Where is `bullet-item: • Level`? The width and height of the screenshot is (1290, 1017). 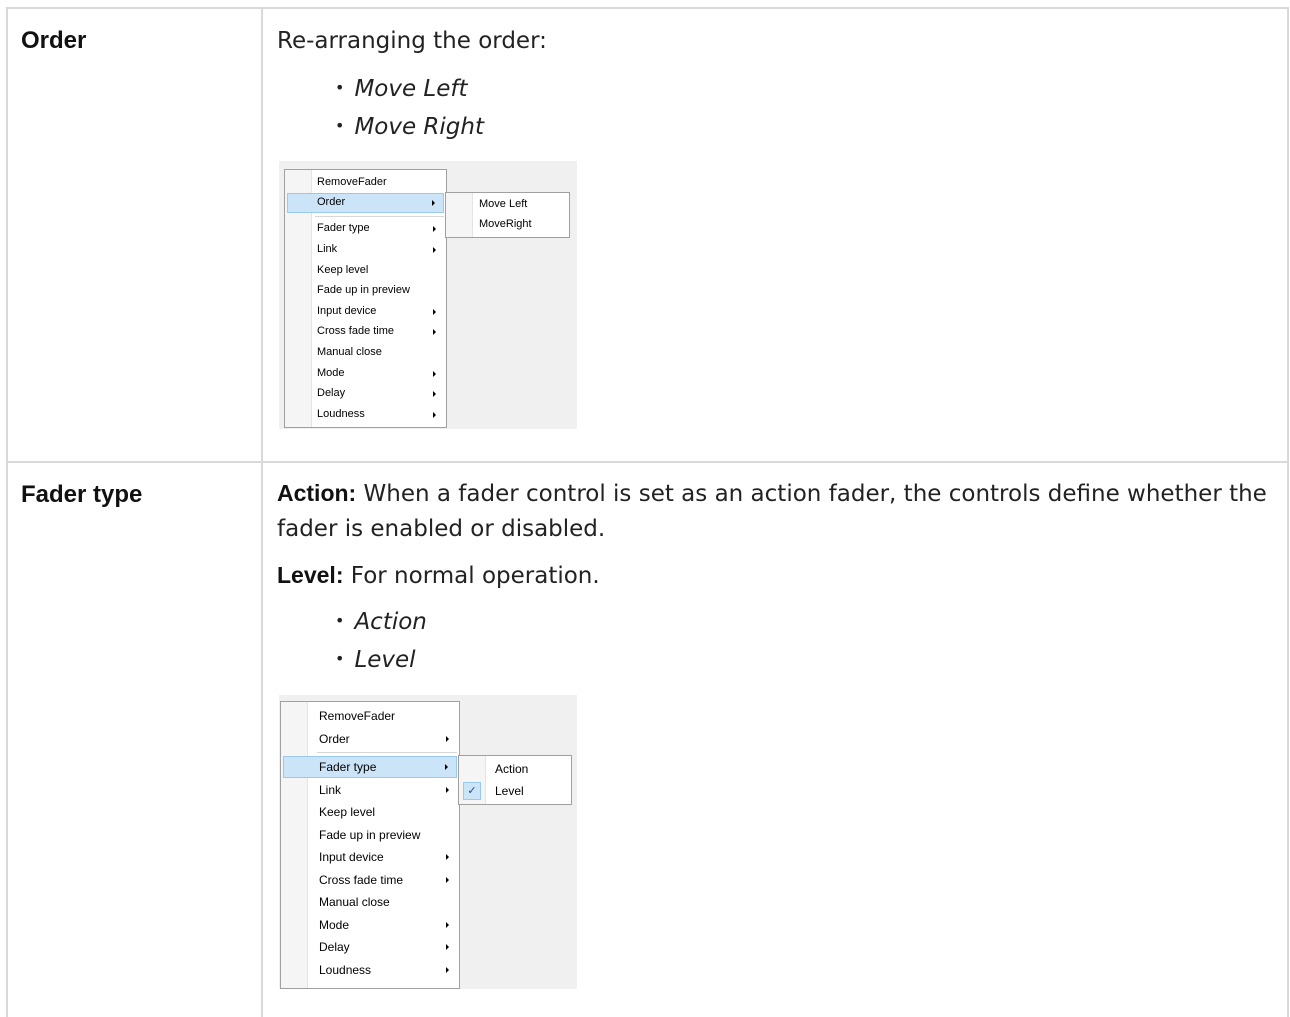
bullet-item: • Level is located at coordinates (375, 660).